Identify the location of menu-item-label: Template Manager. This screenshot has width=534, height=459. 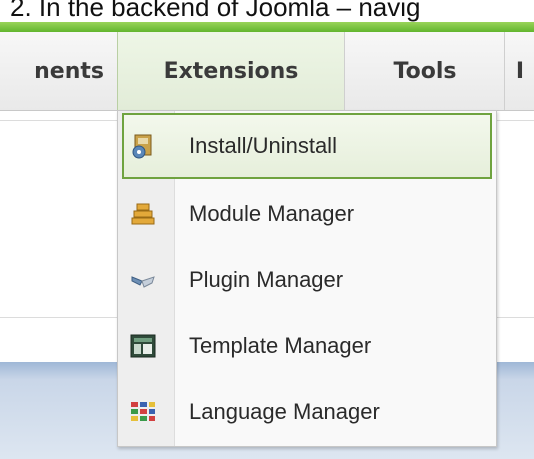
(280, 345).